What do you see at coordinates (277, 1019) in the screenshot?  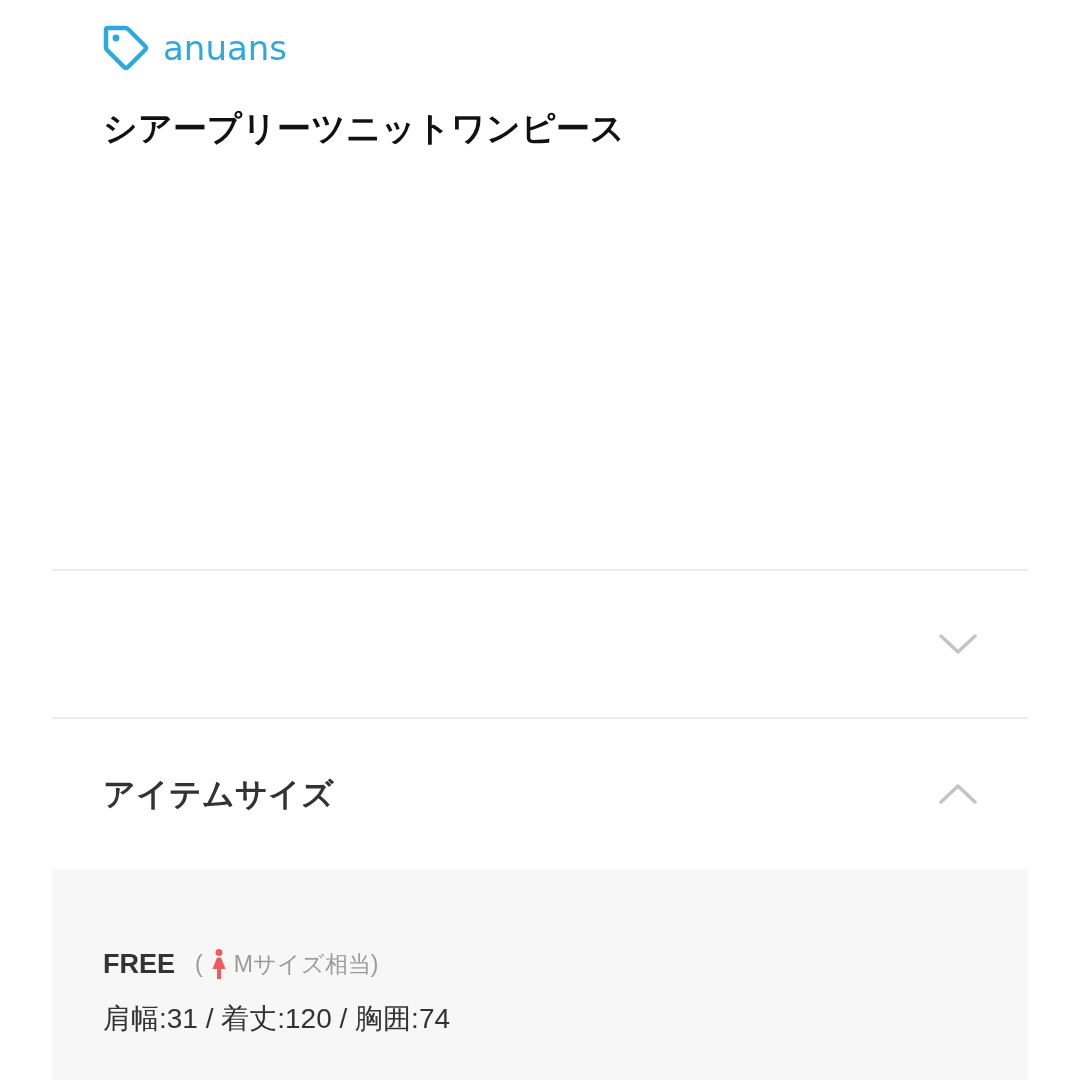 I see `size-measurements: 肩幅:31 / 着丈:120 / 胸囲:74` at bounding box center [277, 1019].